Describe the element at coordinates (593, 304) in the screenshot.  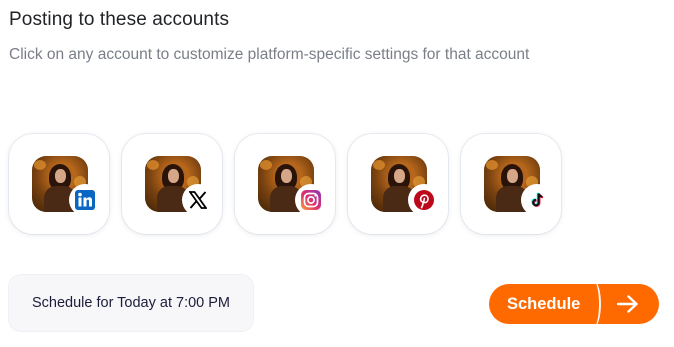
I see `button-divider` at that location.